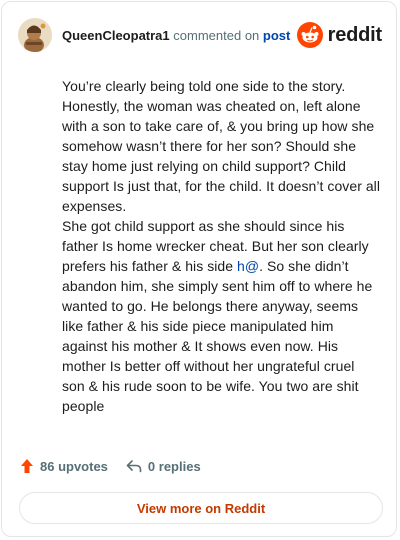 The width and height of the screenshot is (400, 540). Describe the element at coordinates (248, 266) in the screenshot. I see `comment-inline-link: h@` at that location.